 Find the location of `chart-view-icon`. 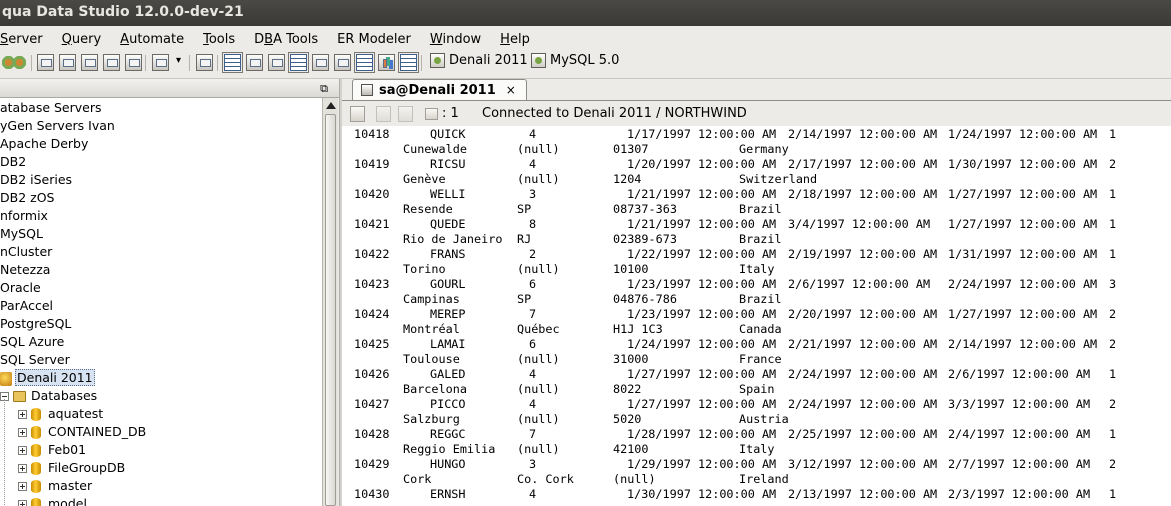

chart-view-icon is located at coordinates (386, 62).